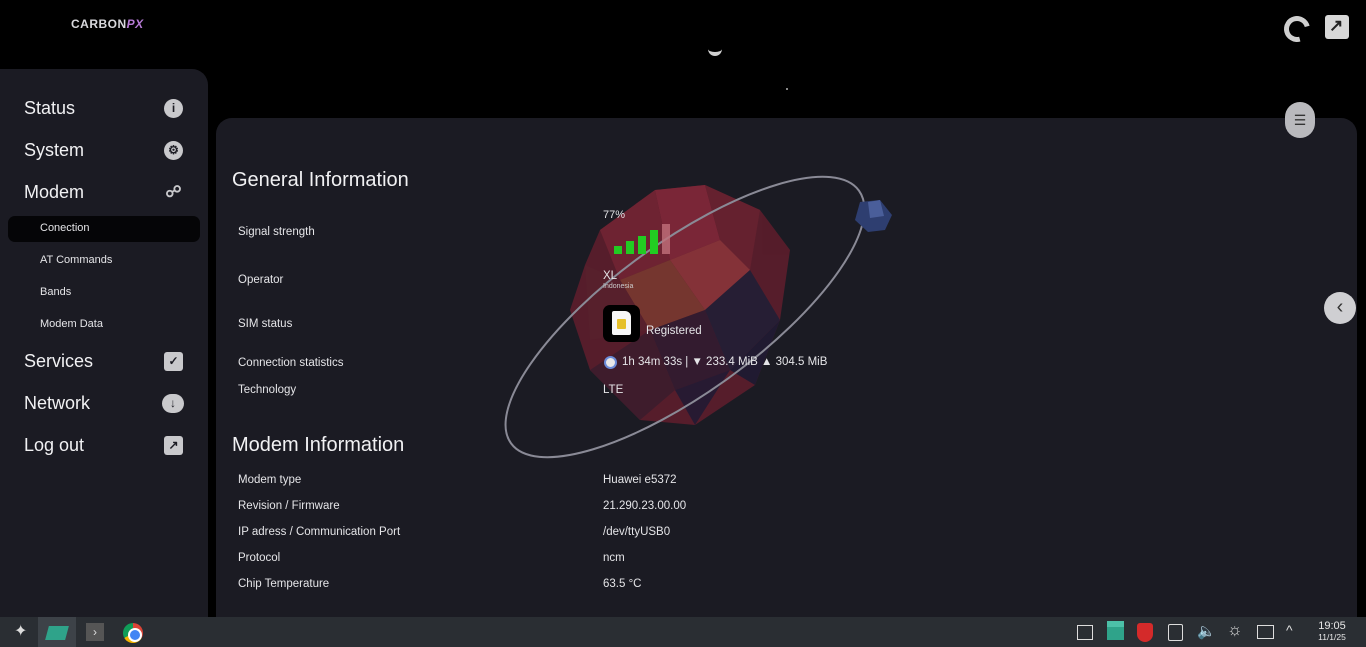 The height and width of the screenshot is (647, 1366). Describe the element at coordinates (104, 362) in the screenshot. I see `sidebar-item-services: Services ✓` at that location.